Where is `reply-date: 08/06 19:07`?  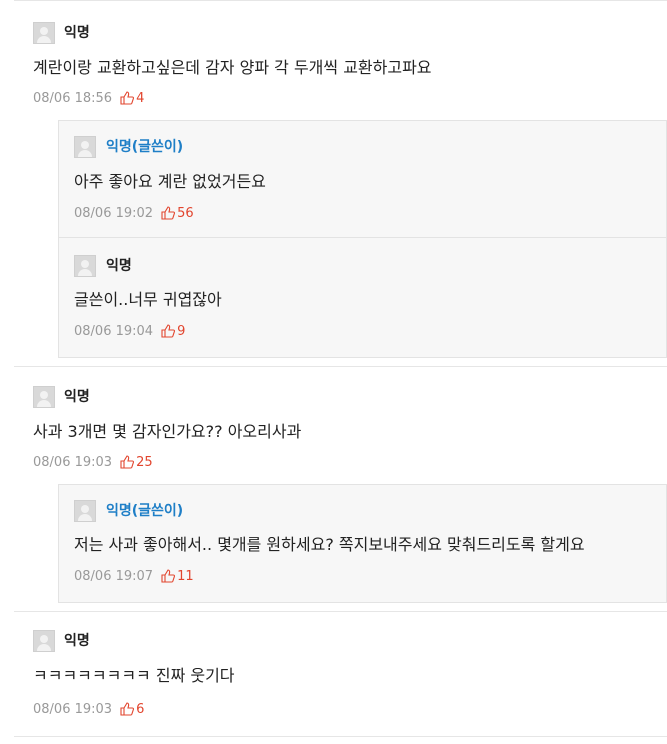 reply-date: 08/06 19:07 is located at coordinates (114, 576).